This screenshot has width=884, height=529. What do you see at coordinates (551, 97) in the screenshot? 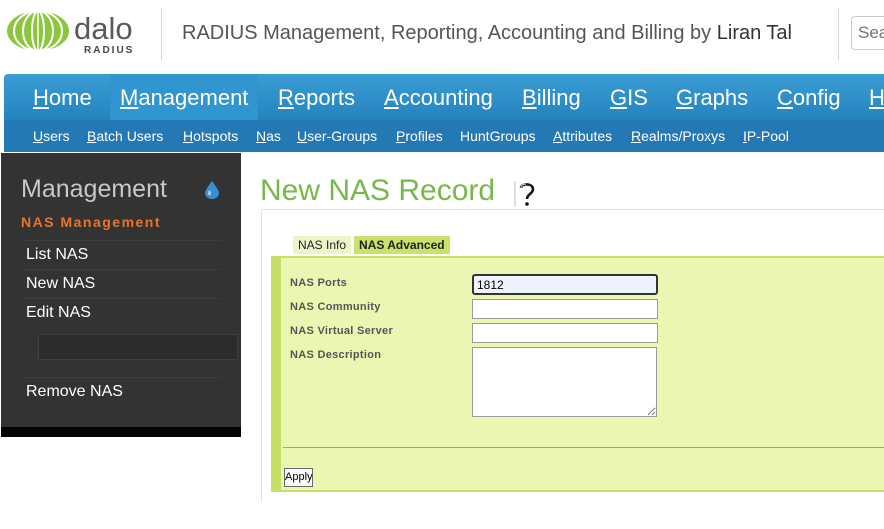
I see `nav-billing: Billing` at bounding box center [551, 97].